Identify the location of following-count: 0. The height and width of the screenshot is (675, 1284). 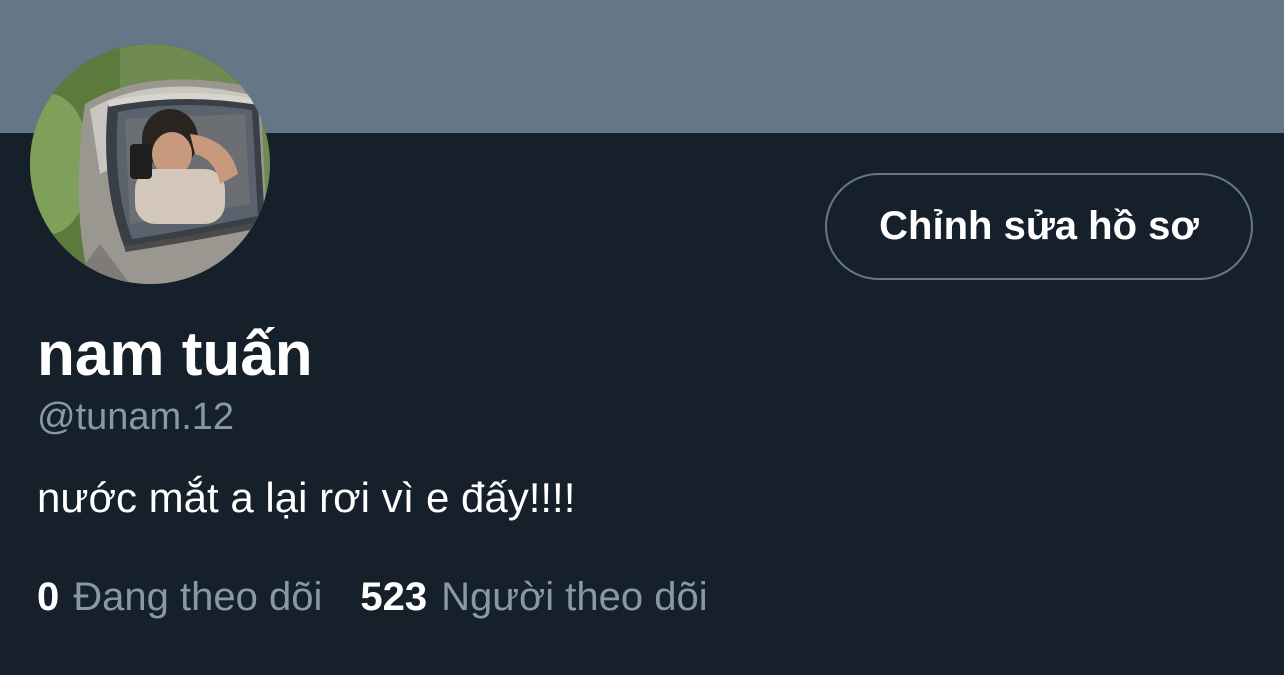
(48, 597).